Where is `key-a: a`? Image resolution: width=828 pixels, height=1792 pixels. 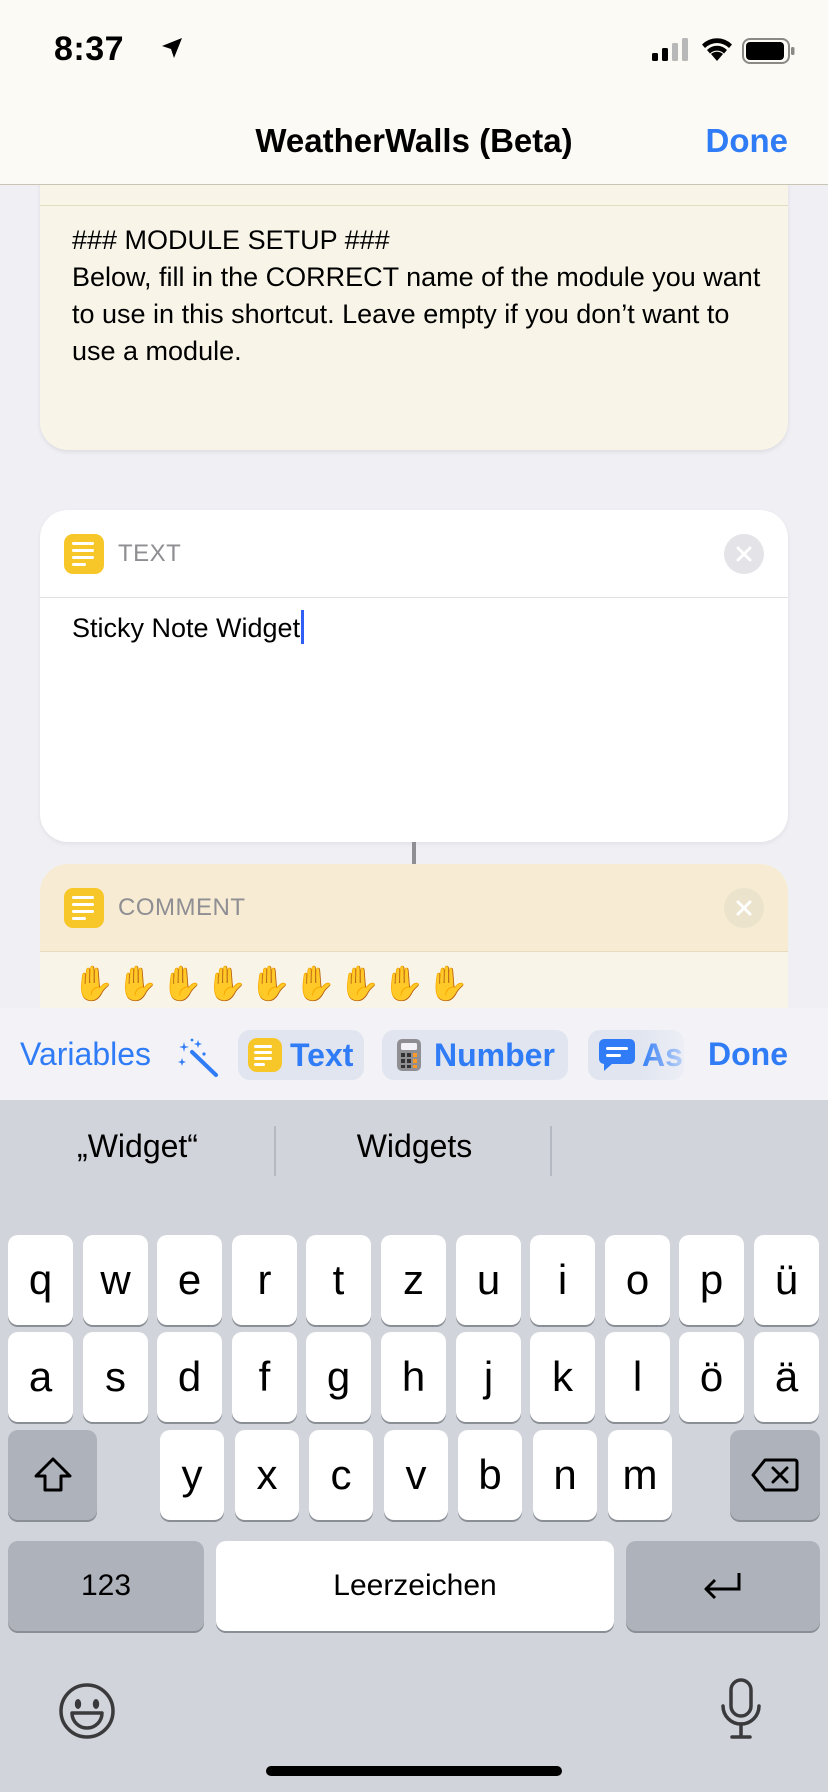 key-a: a is located at coordinates (40, 1377).